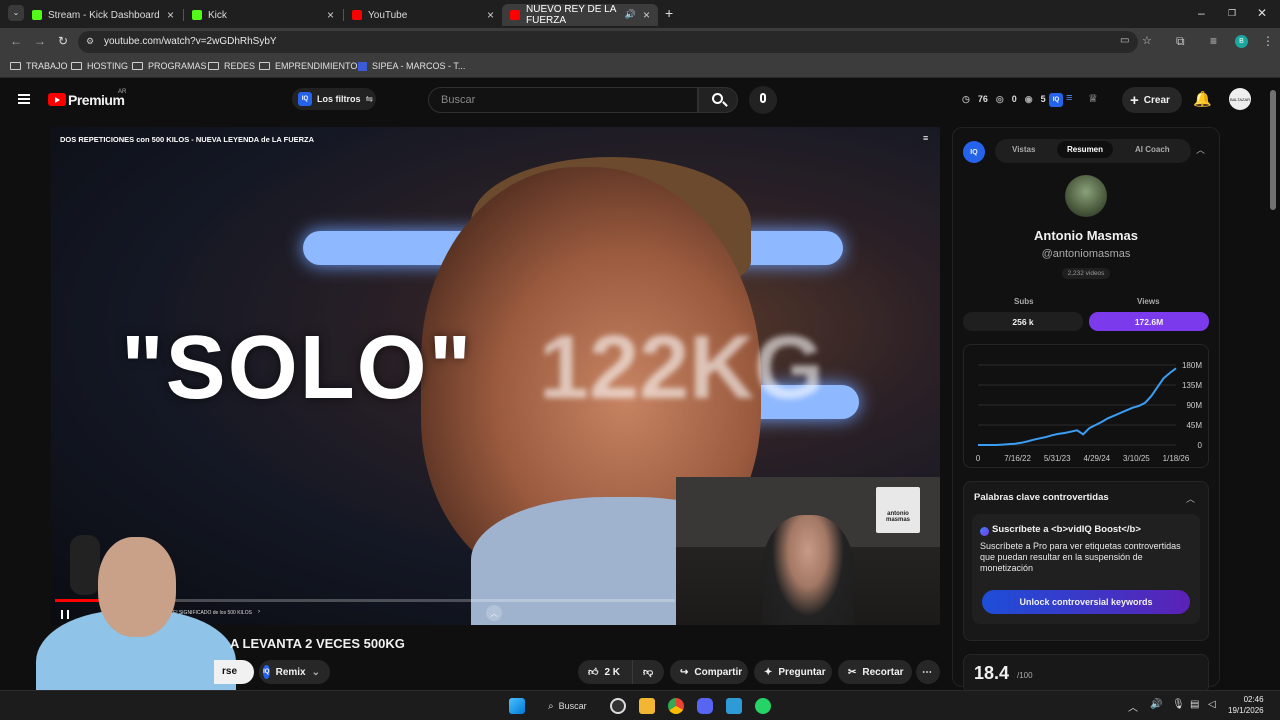  What do you see at coordinates (1176, 458) in the screenshot?
I see `chart-x-tick-label: 1/18/26` at bounding box center [1176, 458].